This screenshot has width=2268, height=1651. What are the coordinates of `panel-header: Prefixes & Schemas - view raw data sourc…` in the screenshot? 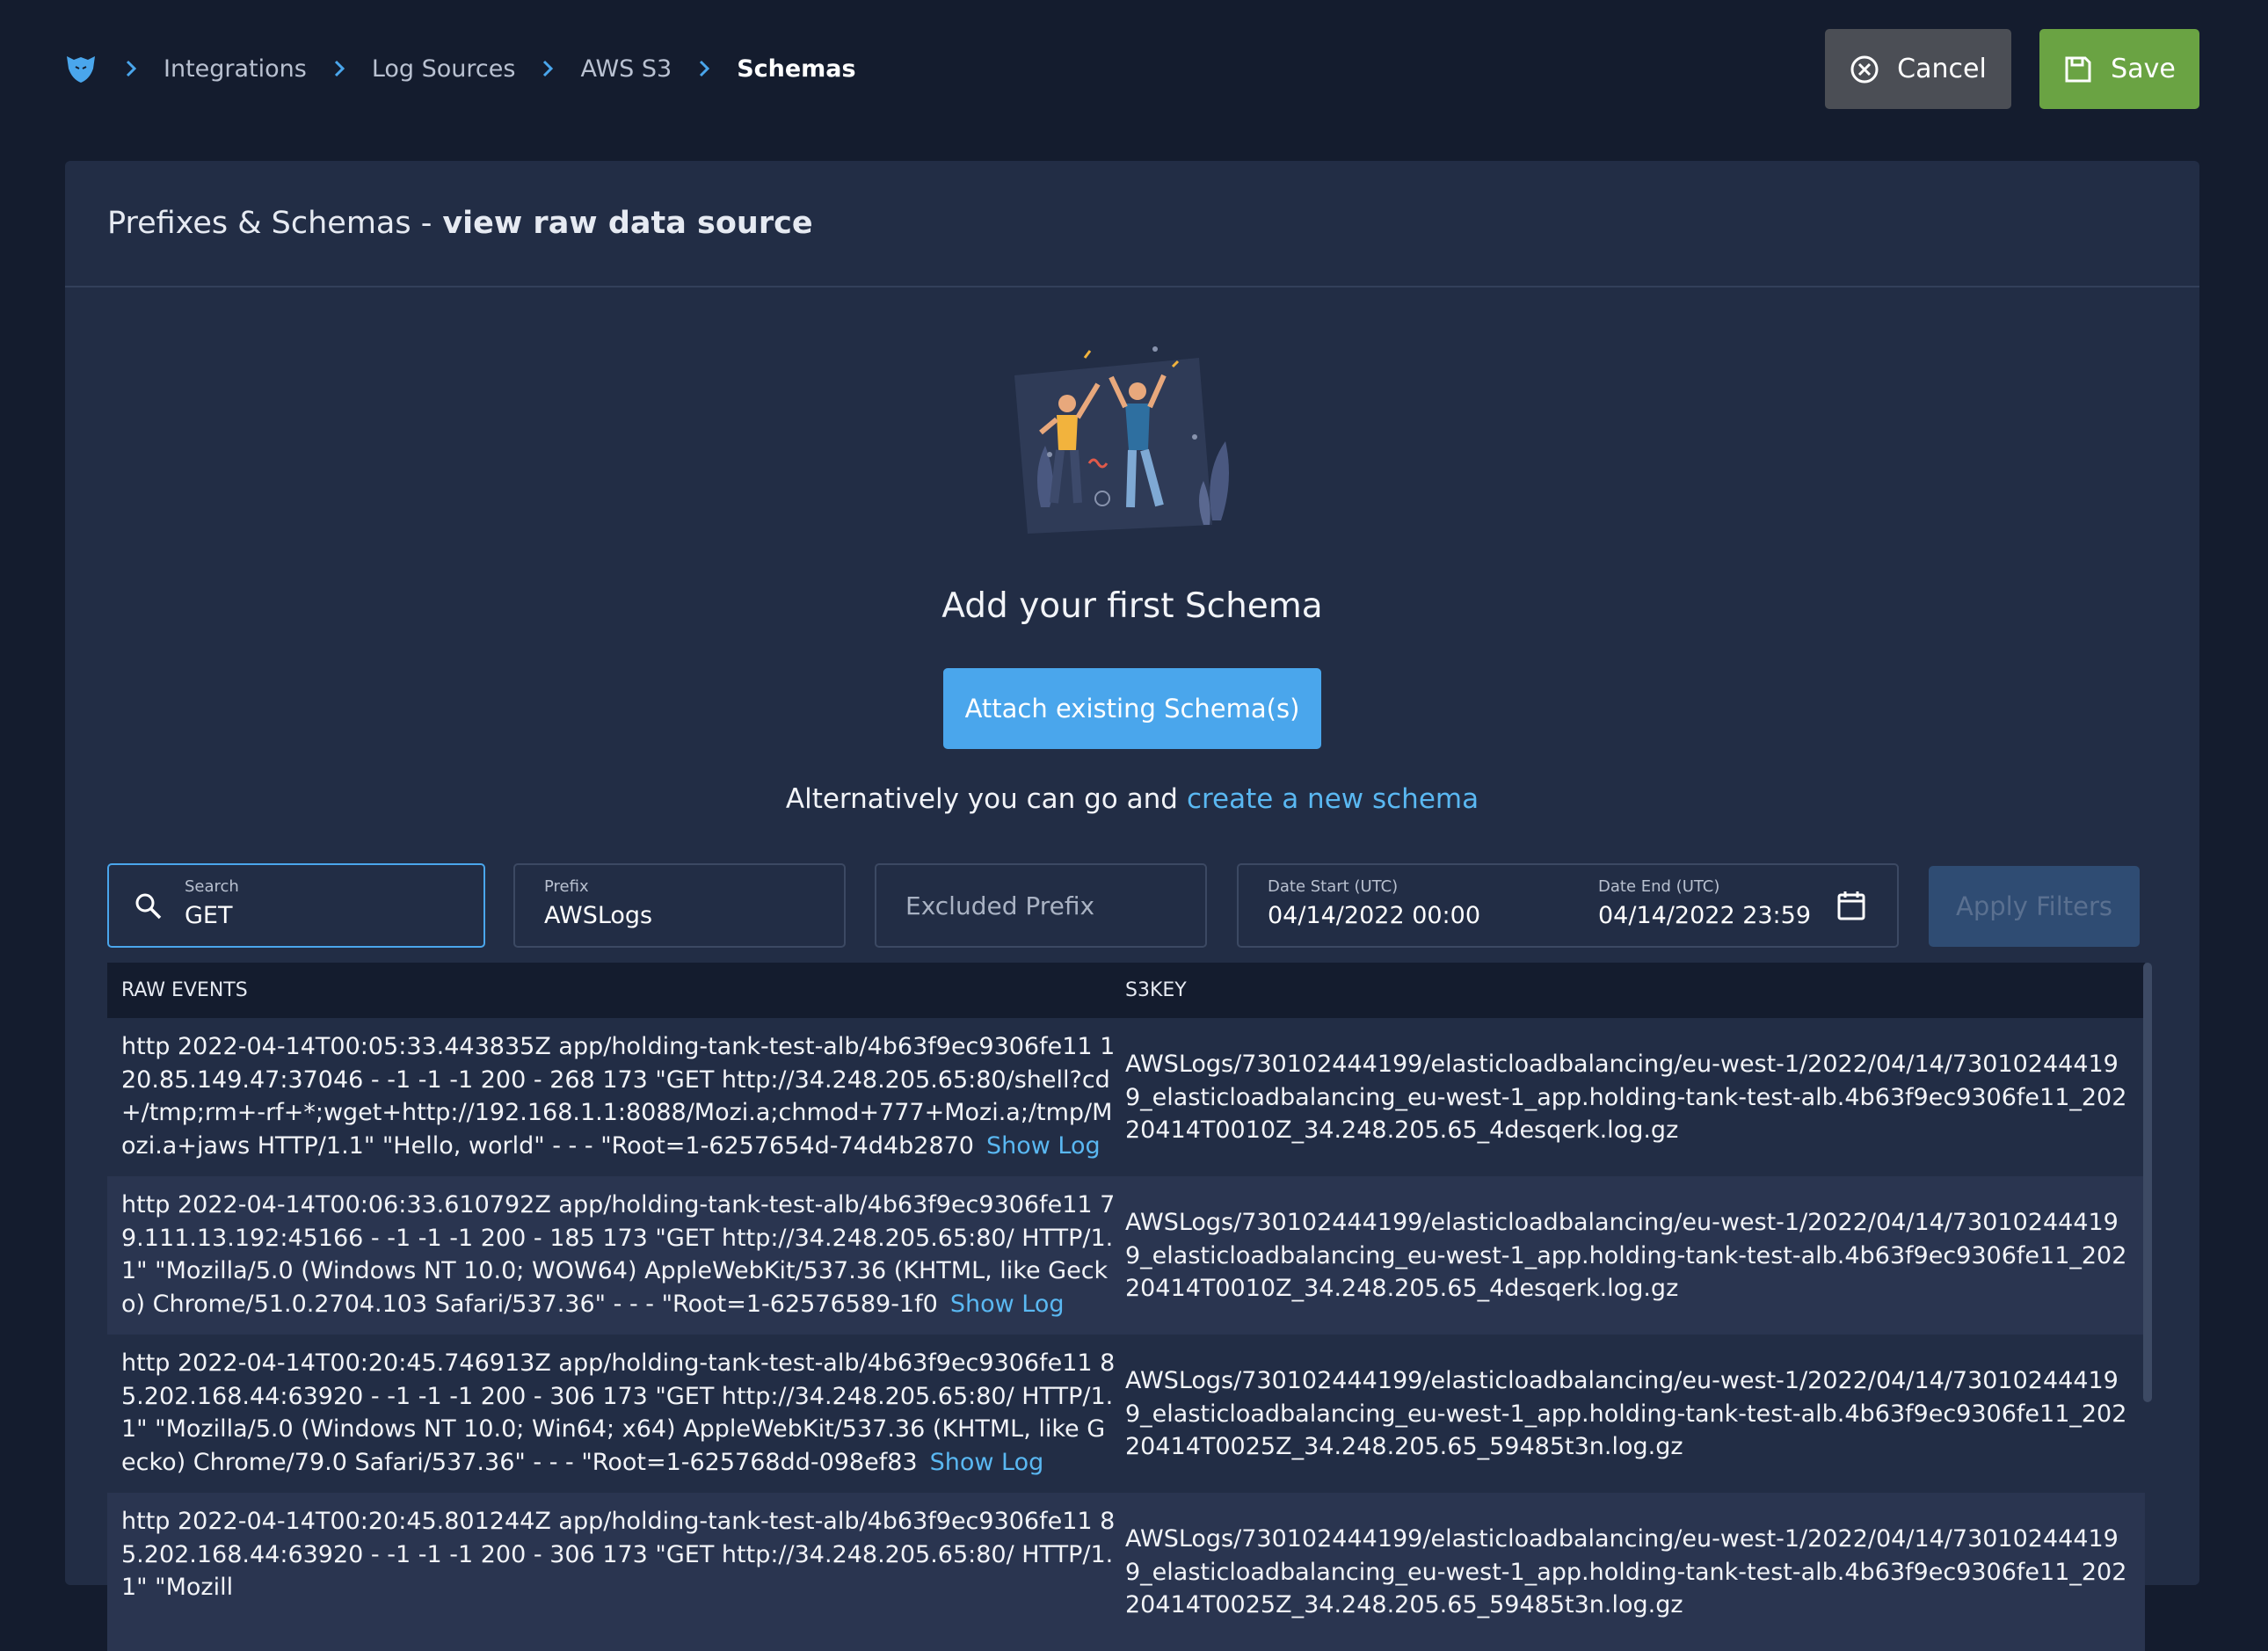 It's located at (1132, 224).